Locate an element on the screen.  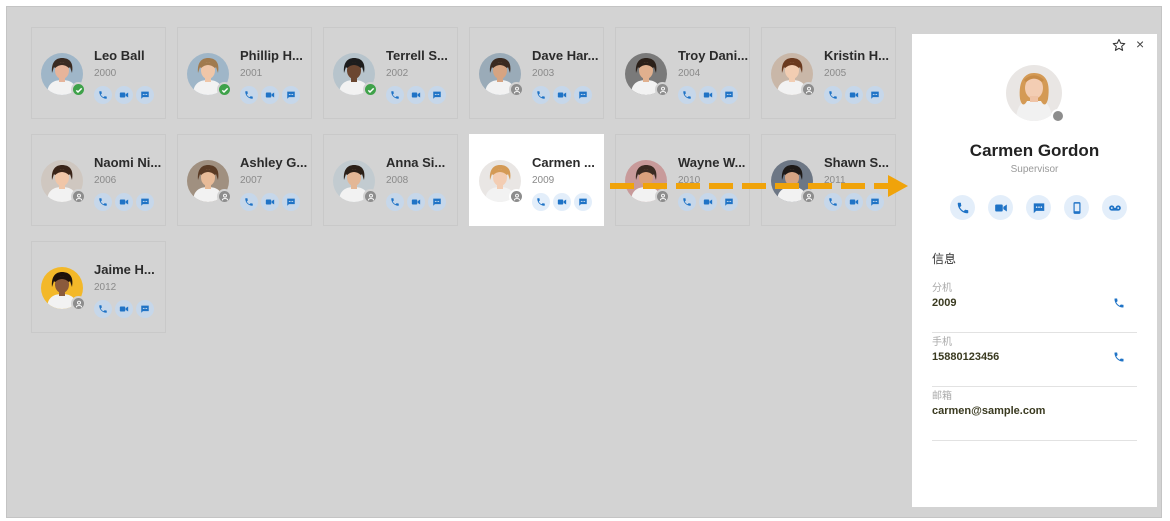
voicemail-icon is located at coordinates (1114, 207).